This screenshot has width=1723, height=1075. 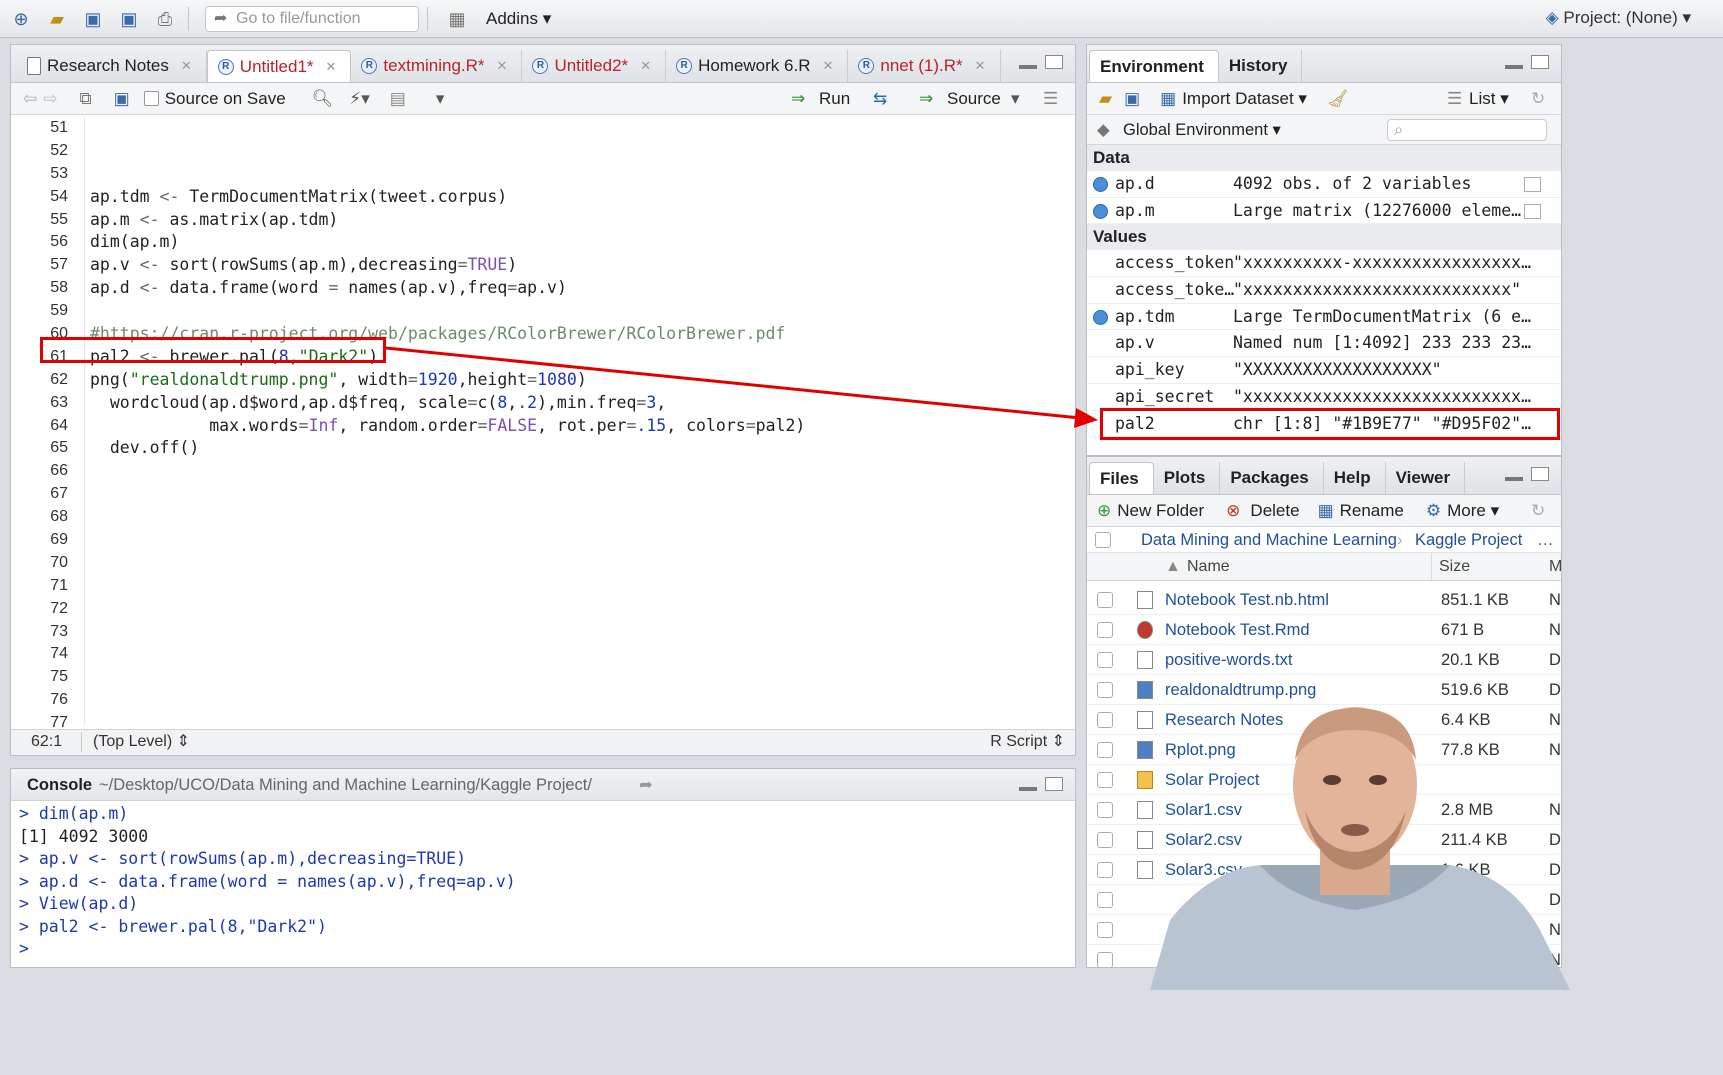 What do you see at coordinates (1360, 848) in the screenshot?
I see `presenter-webcam-overlay` at bounding box center [1360, 848].